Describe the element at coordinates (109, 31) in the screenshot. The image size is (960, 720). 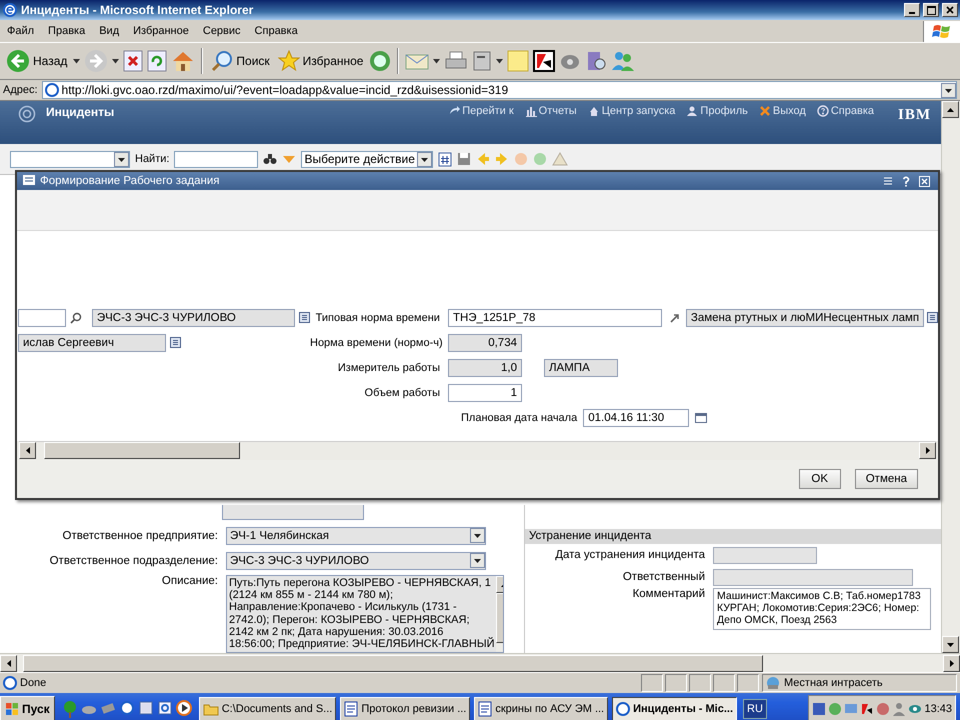
I see `menu-item: Вид` at that location.